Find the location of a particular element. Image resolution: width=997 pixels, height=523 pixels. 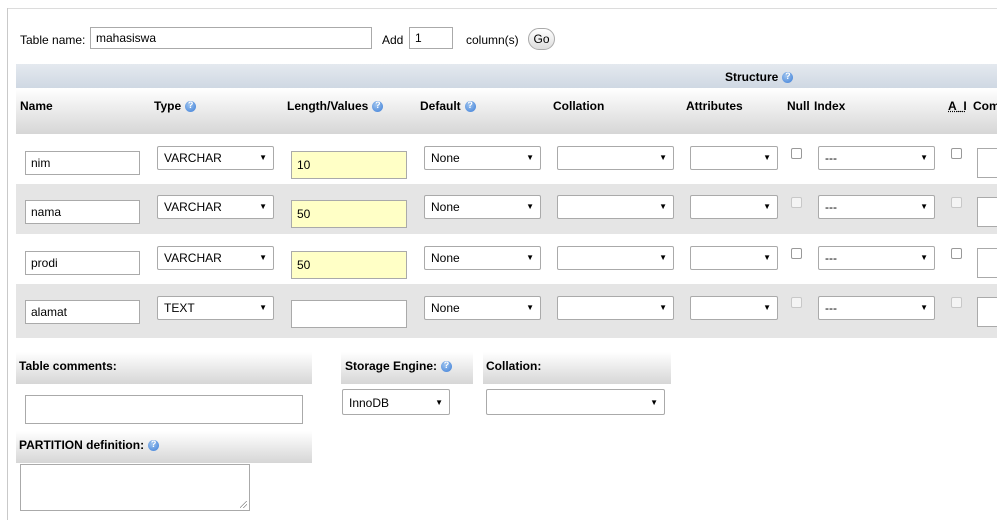

header-type: Type is located at coordinates (175, 106).